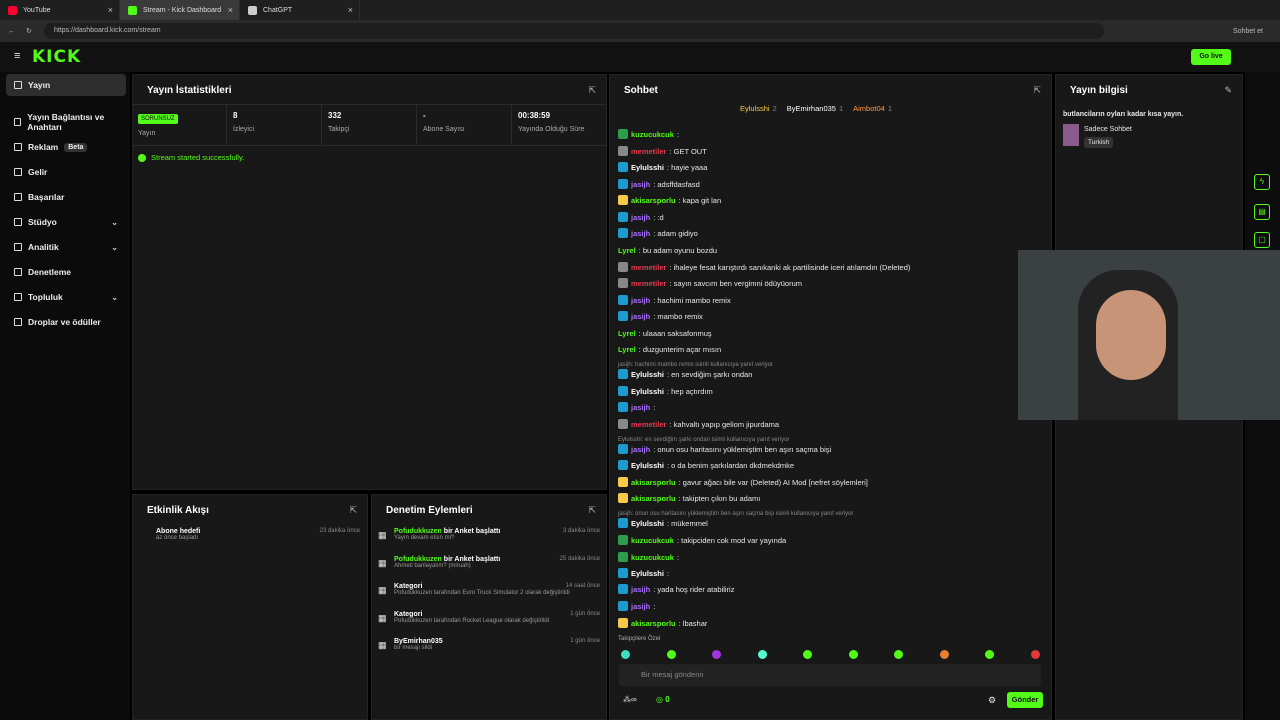 The height and width of the screenshot is (720, 1280). Describe the element at coordinates (66, 272) in the screenshot. I see `sidebar-item: Denetleme` at that location.